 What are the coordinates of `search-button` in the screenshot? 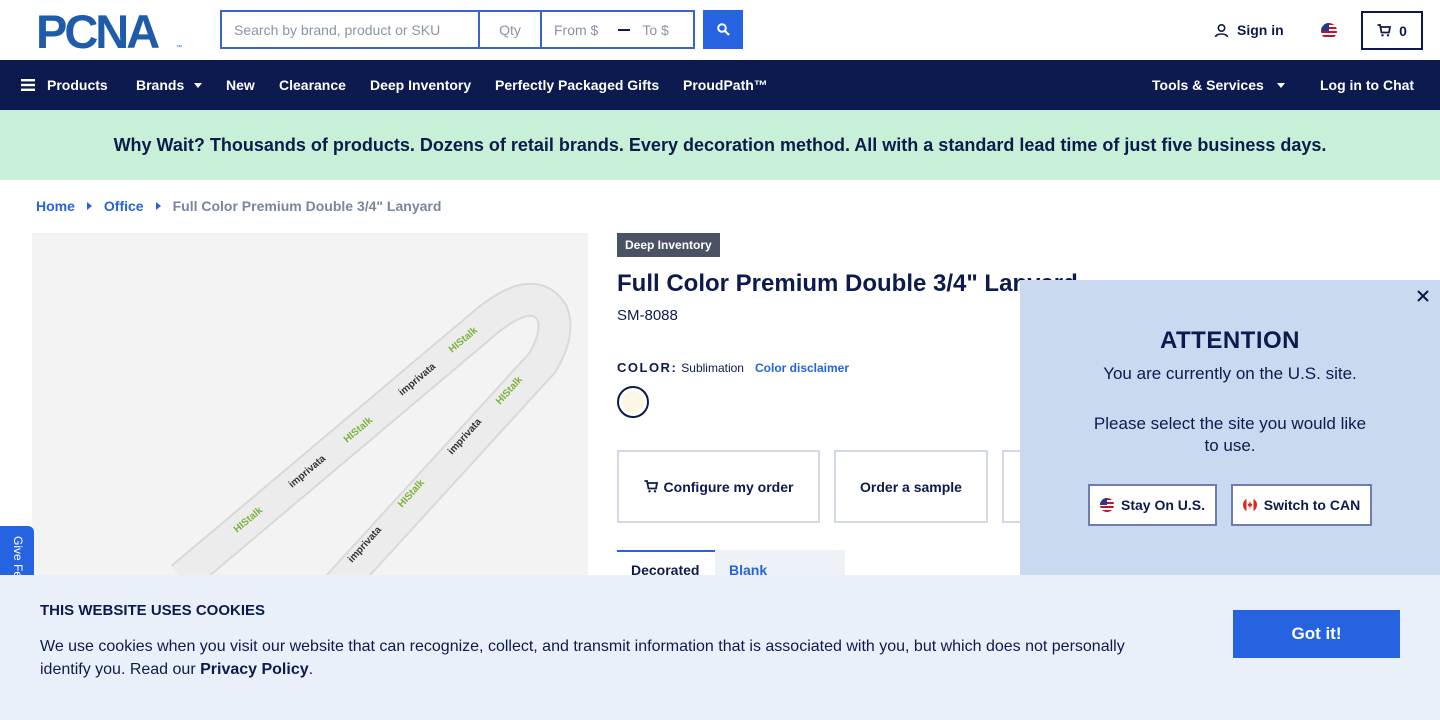 It's located at (723, 29).